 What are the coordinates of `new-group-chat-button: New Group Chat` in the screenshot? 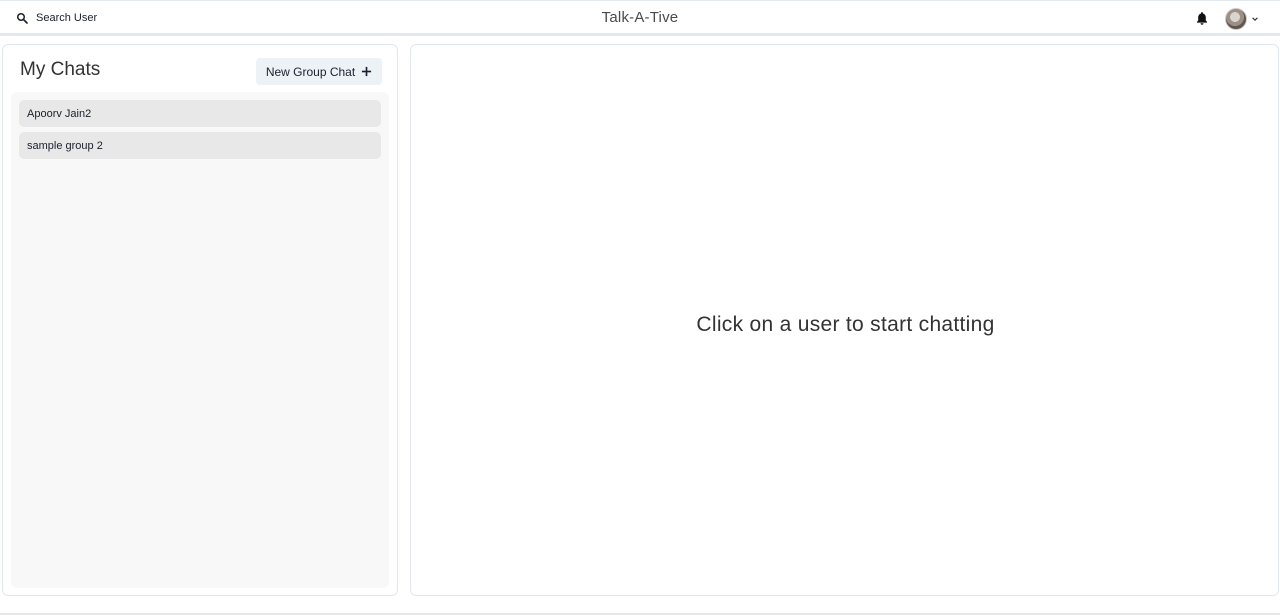 It's located at (319, 71).